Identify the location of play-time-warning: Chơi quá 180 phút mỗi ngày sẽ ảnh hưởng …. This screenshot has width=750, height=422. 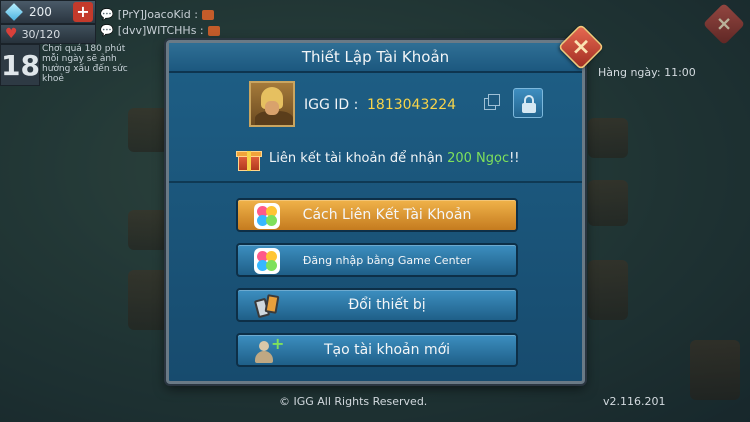
(85, 64).